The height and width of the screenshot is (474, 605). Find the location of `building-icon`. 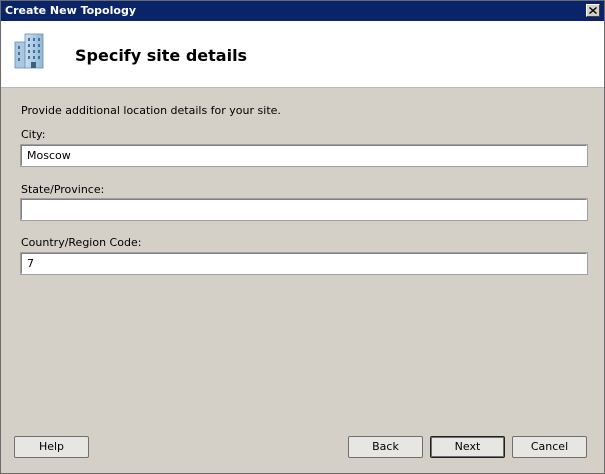

building-icon is located at coordinates (29, 51).